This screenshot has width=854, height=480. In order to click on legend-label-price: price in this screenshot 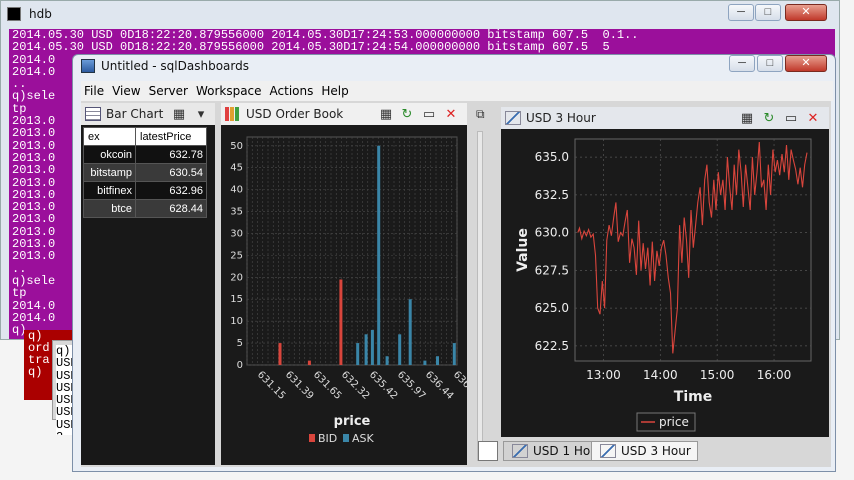, I will do `click(674, 422)`.